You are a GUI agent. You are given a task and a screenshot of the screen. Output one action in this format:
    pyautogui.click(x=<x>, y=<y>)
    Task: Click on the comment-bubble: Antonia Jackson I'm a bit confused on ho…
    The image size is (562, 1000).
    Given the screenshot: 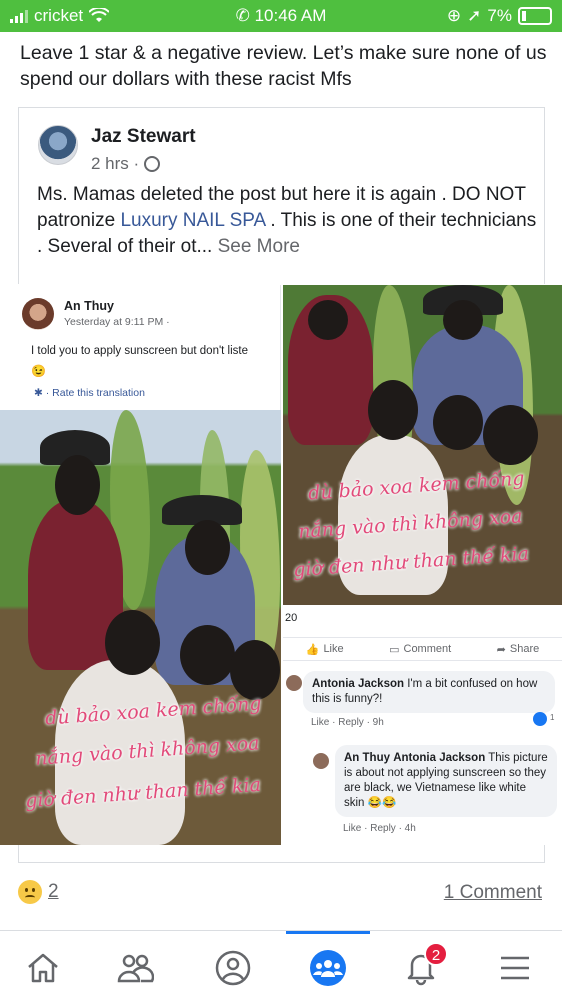 What is the action you would take?
    pyautogui.click(x=429, y=692)
    